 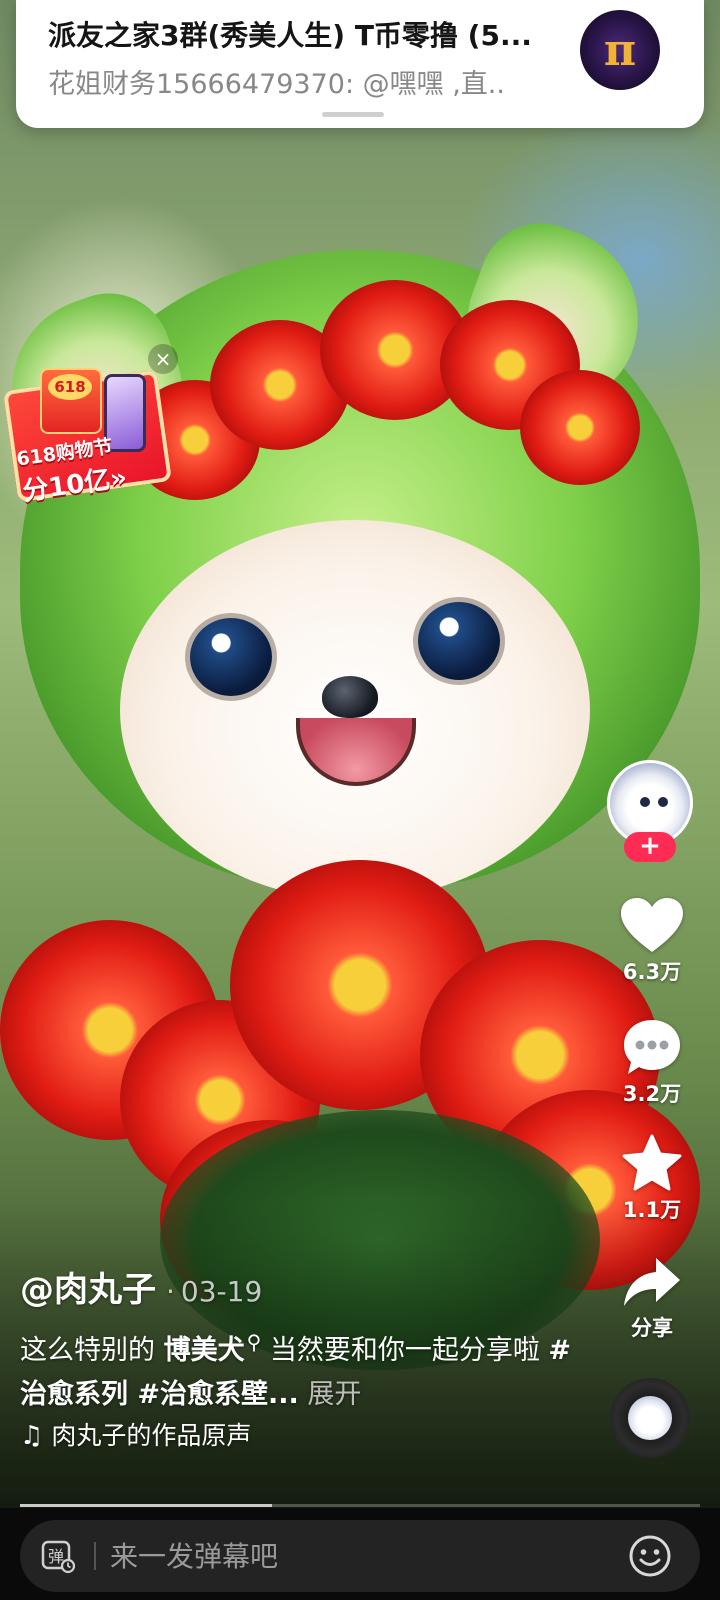 I want to click on video-progress-bar, so click(x=360, y=1505).